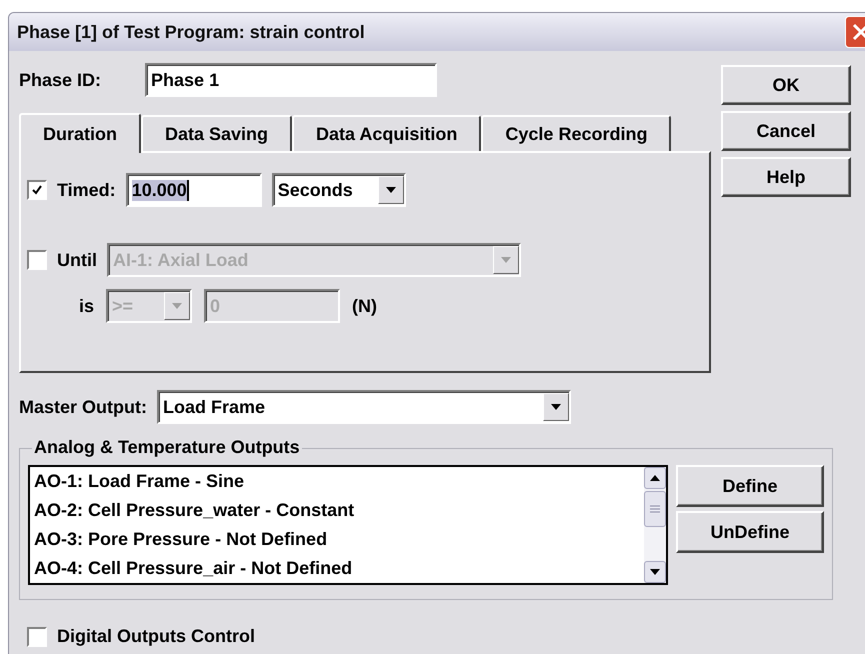  What do you see at coordinates (365, 306) in the screenshot?
I see `unit-label: (N)` at bounding box center [365, 306].